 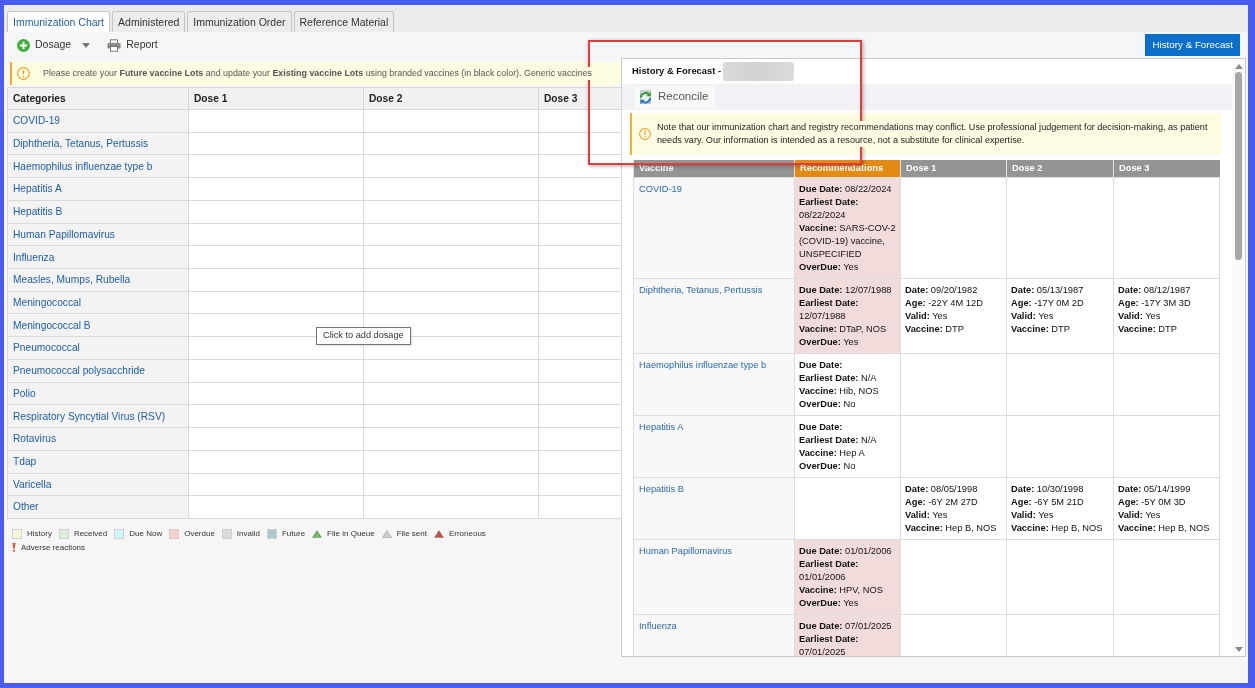 What do you see at coordinates (1192, 45) in the screenshot?
I see `history-forecast-button: History & Forecast` at bounding box center [1192, 45].